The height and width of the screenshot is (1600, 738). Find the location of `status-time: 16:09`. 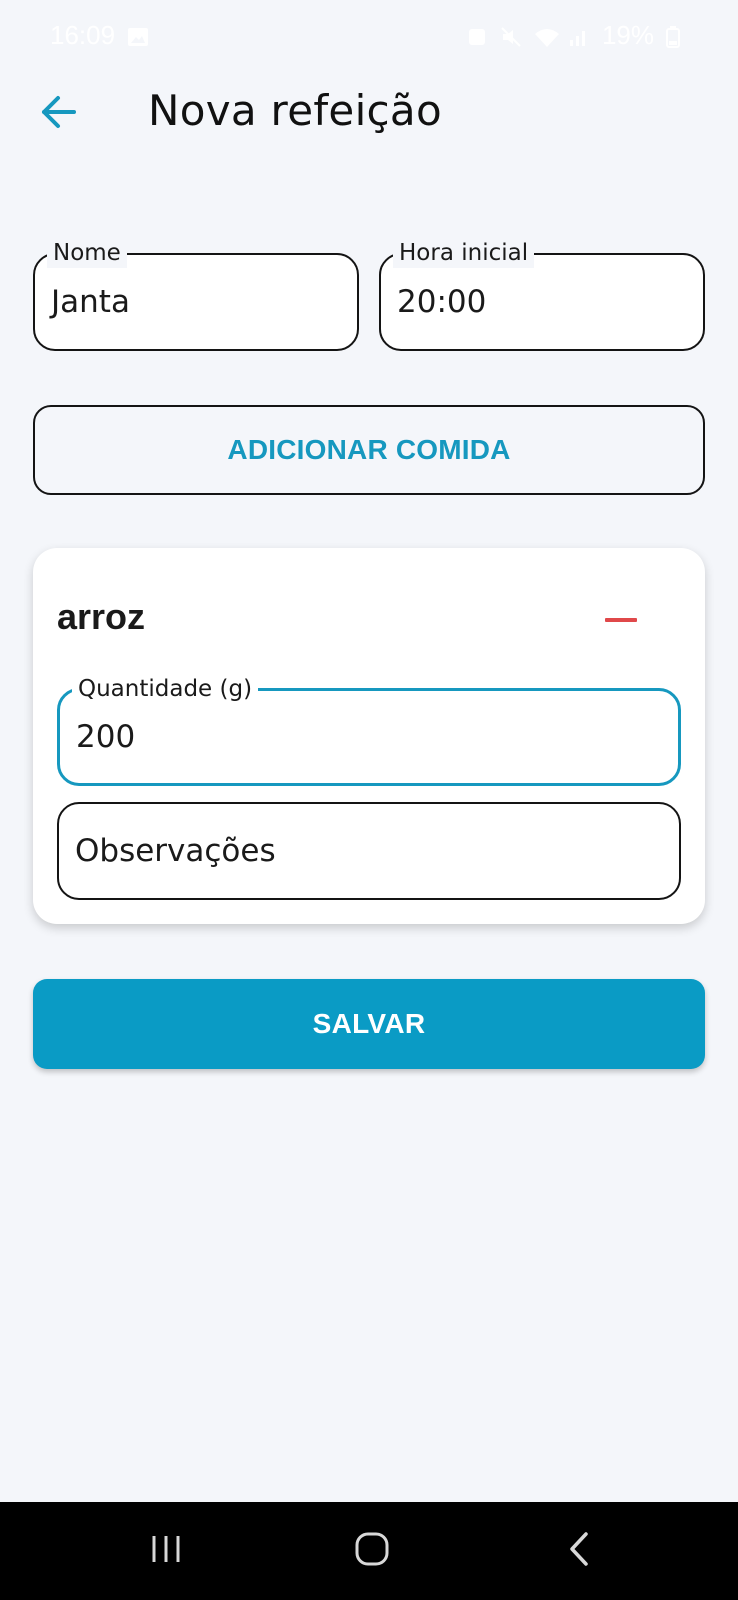

status-time: 16:09 is located at coordinates (83, 34).